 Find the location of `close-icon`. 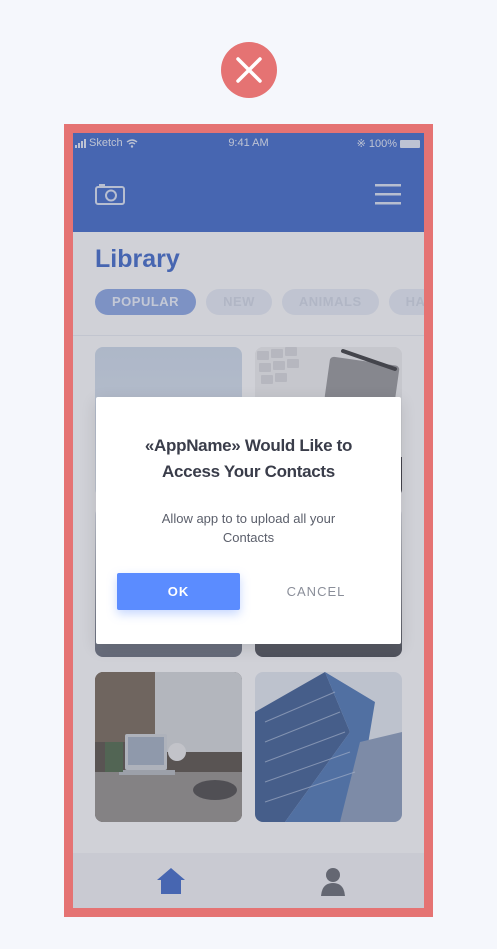

close-icon is located at coordinates (249, 70).